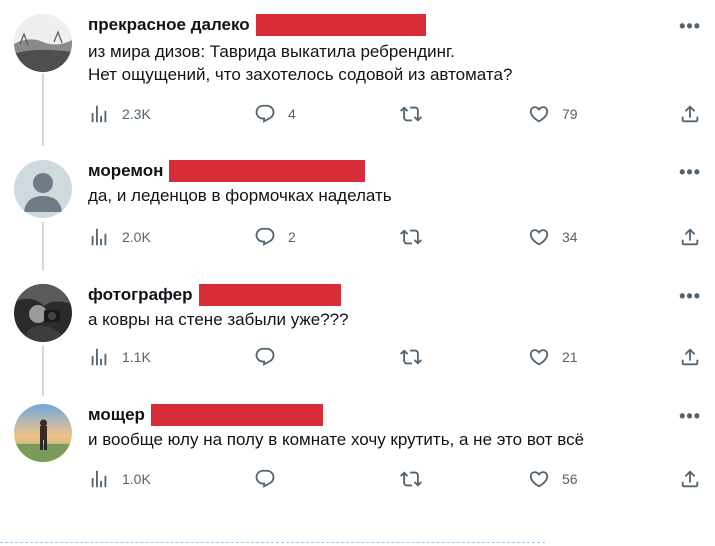  Describe the element at coordinates (116, 415) in the screenshot. I see `author-name: мощер` at that location.